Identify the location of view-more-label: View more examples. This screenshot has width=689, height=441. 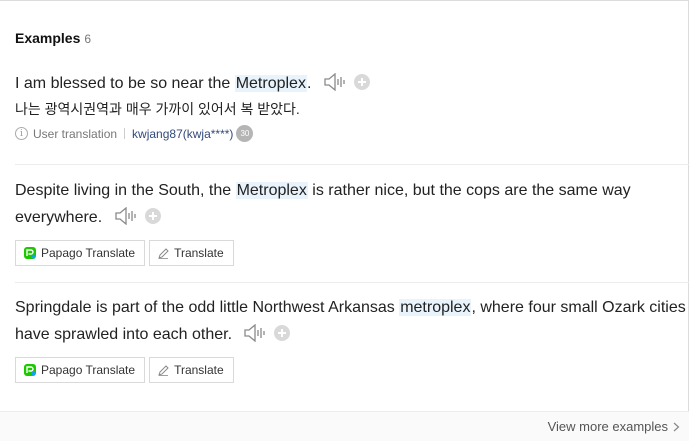
(607, 426).